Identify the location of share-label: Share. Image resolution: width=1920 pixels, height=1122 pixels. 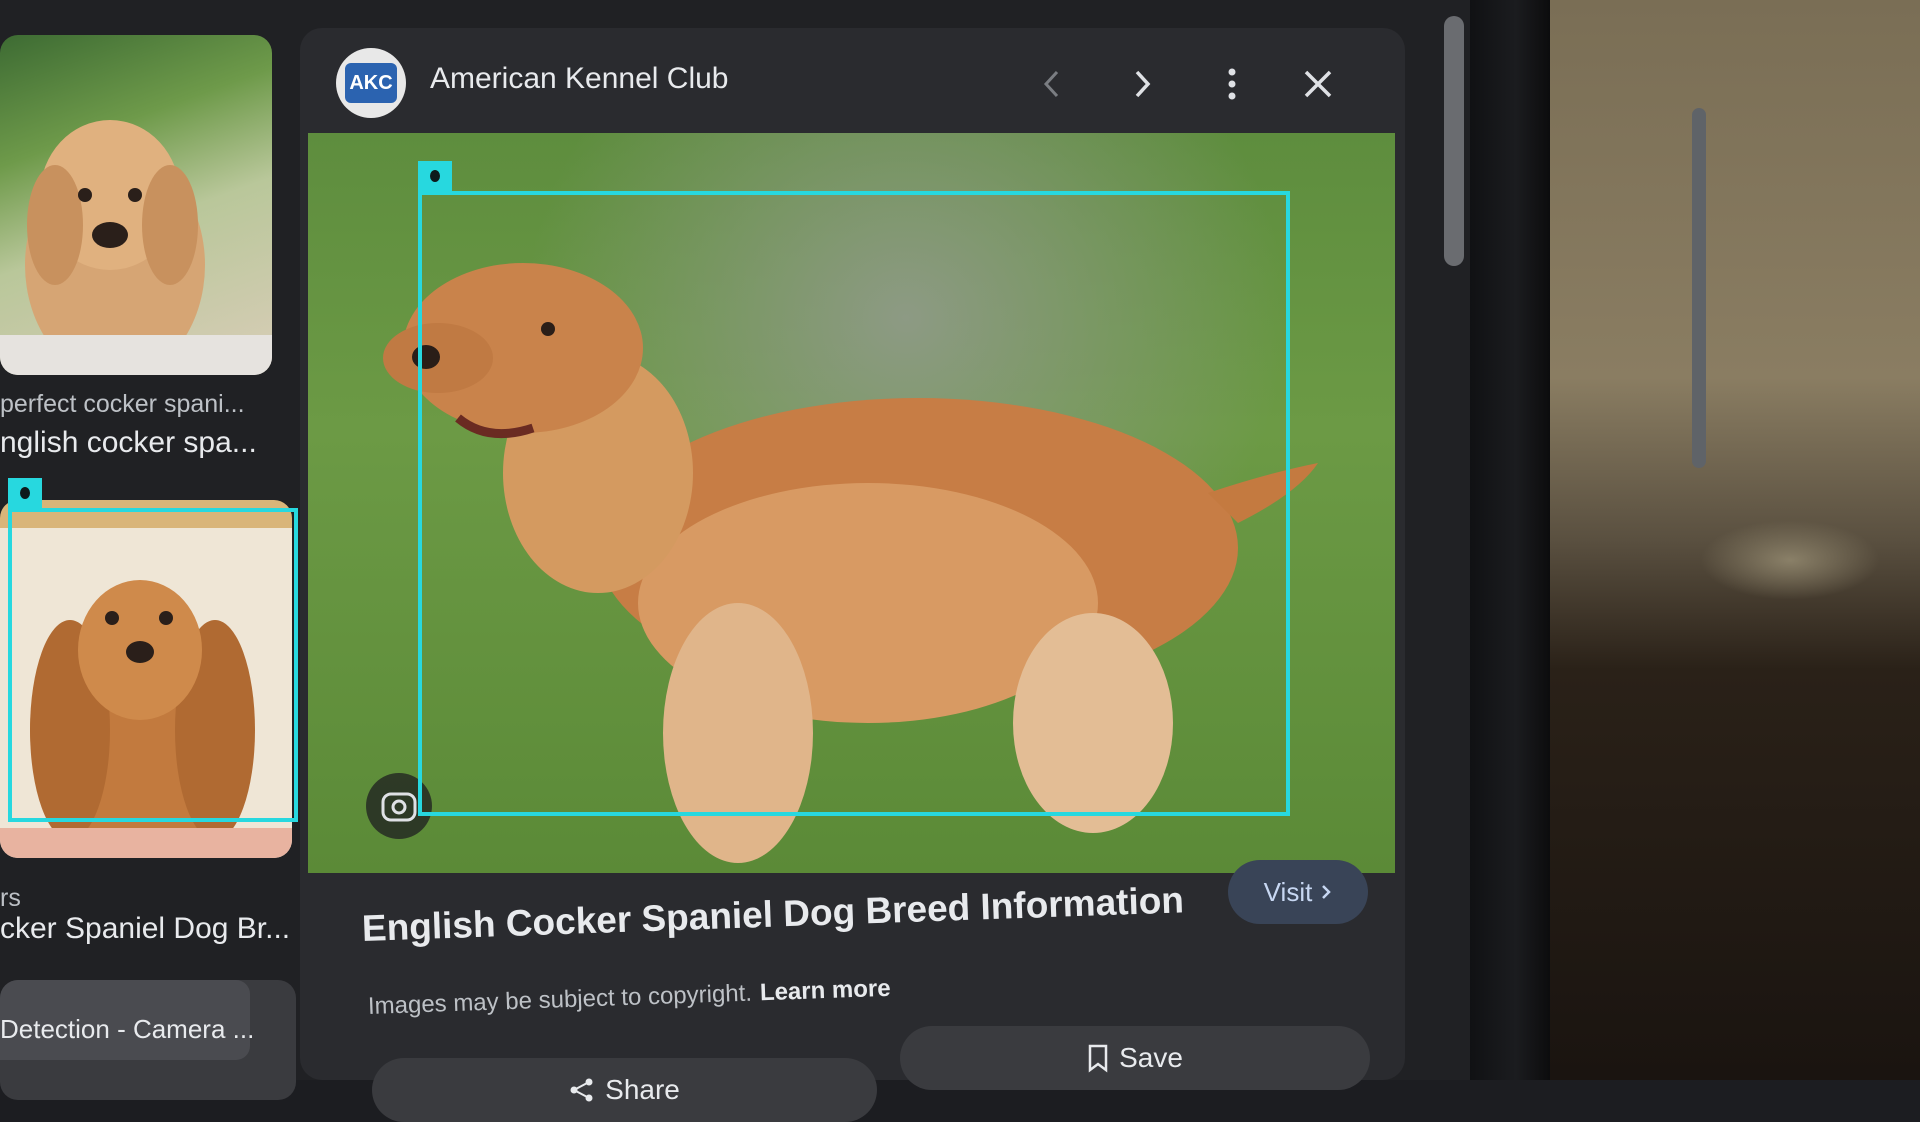
(642, 1089).